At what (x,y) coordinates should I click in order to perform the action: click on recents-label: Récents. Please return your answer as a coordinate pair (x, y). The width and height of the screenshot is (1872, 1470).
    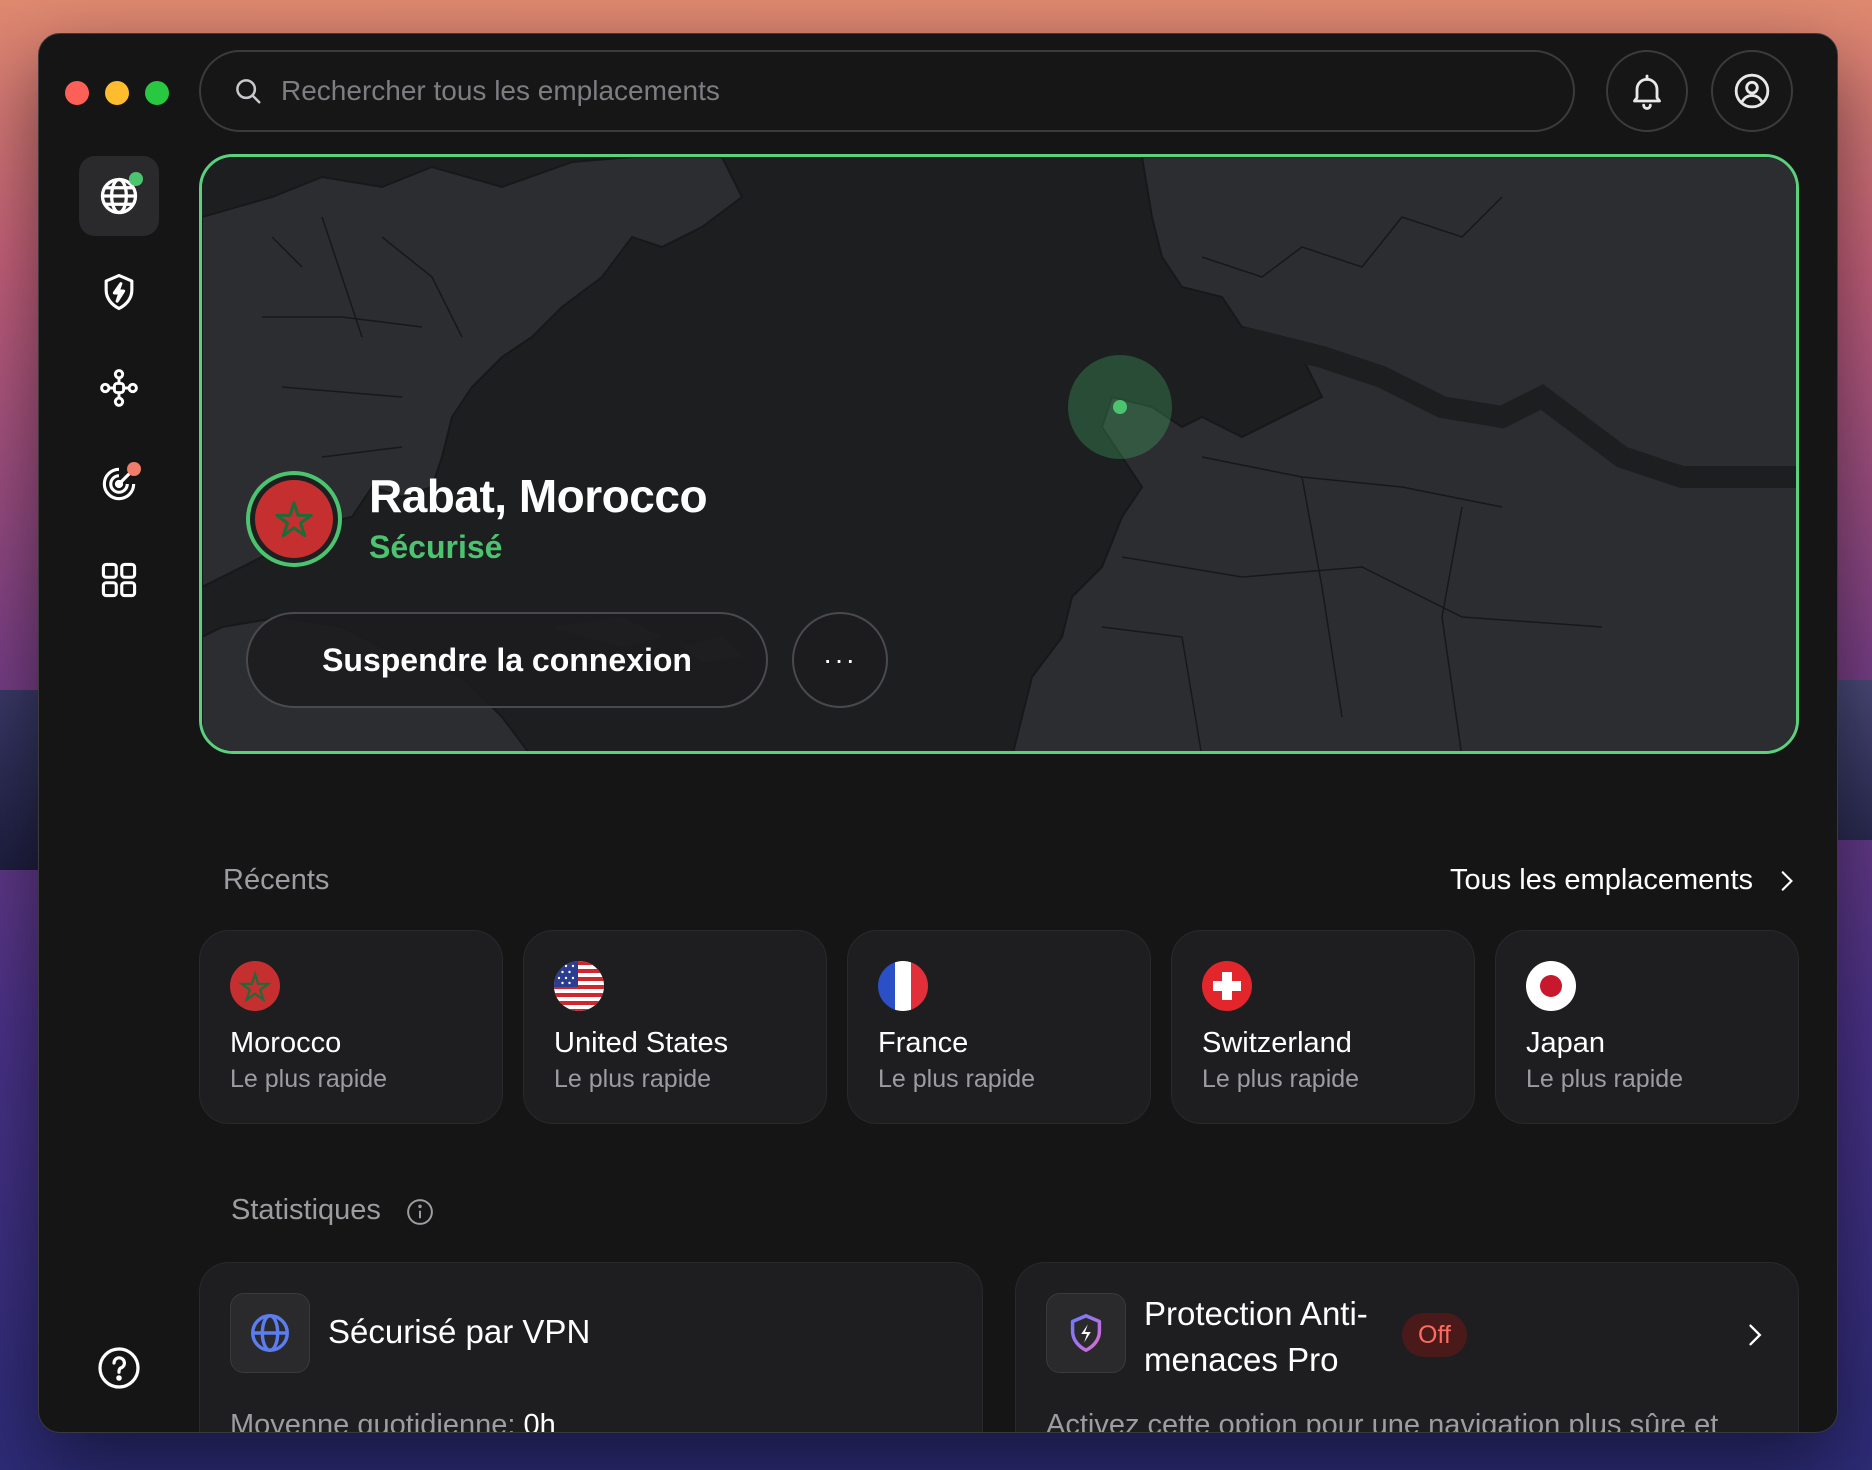
    Looking at the image, I should click on (276, 880).